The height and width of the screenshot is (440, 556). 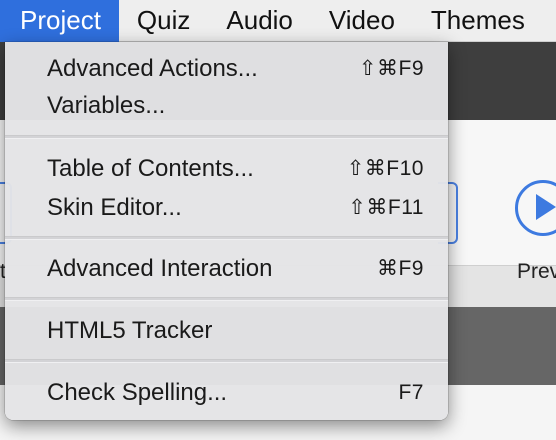 What do you see at coordinates (391, 68) in the screenshot?
I see `menu-item-shortcut: ⇧⌘F9` at bounding box center [391, 68].